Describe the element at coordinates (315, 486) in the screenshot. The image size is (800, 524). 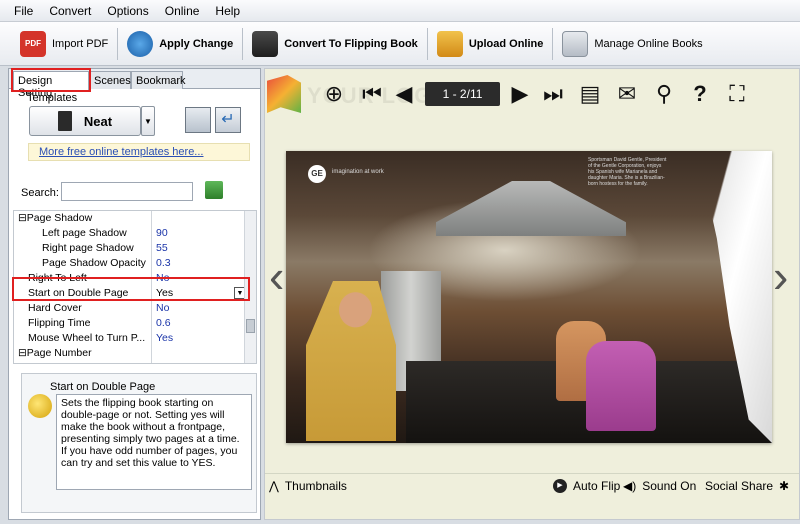
I see `thumbnails-label: Thumbnails` at that location.